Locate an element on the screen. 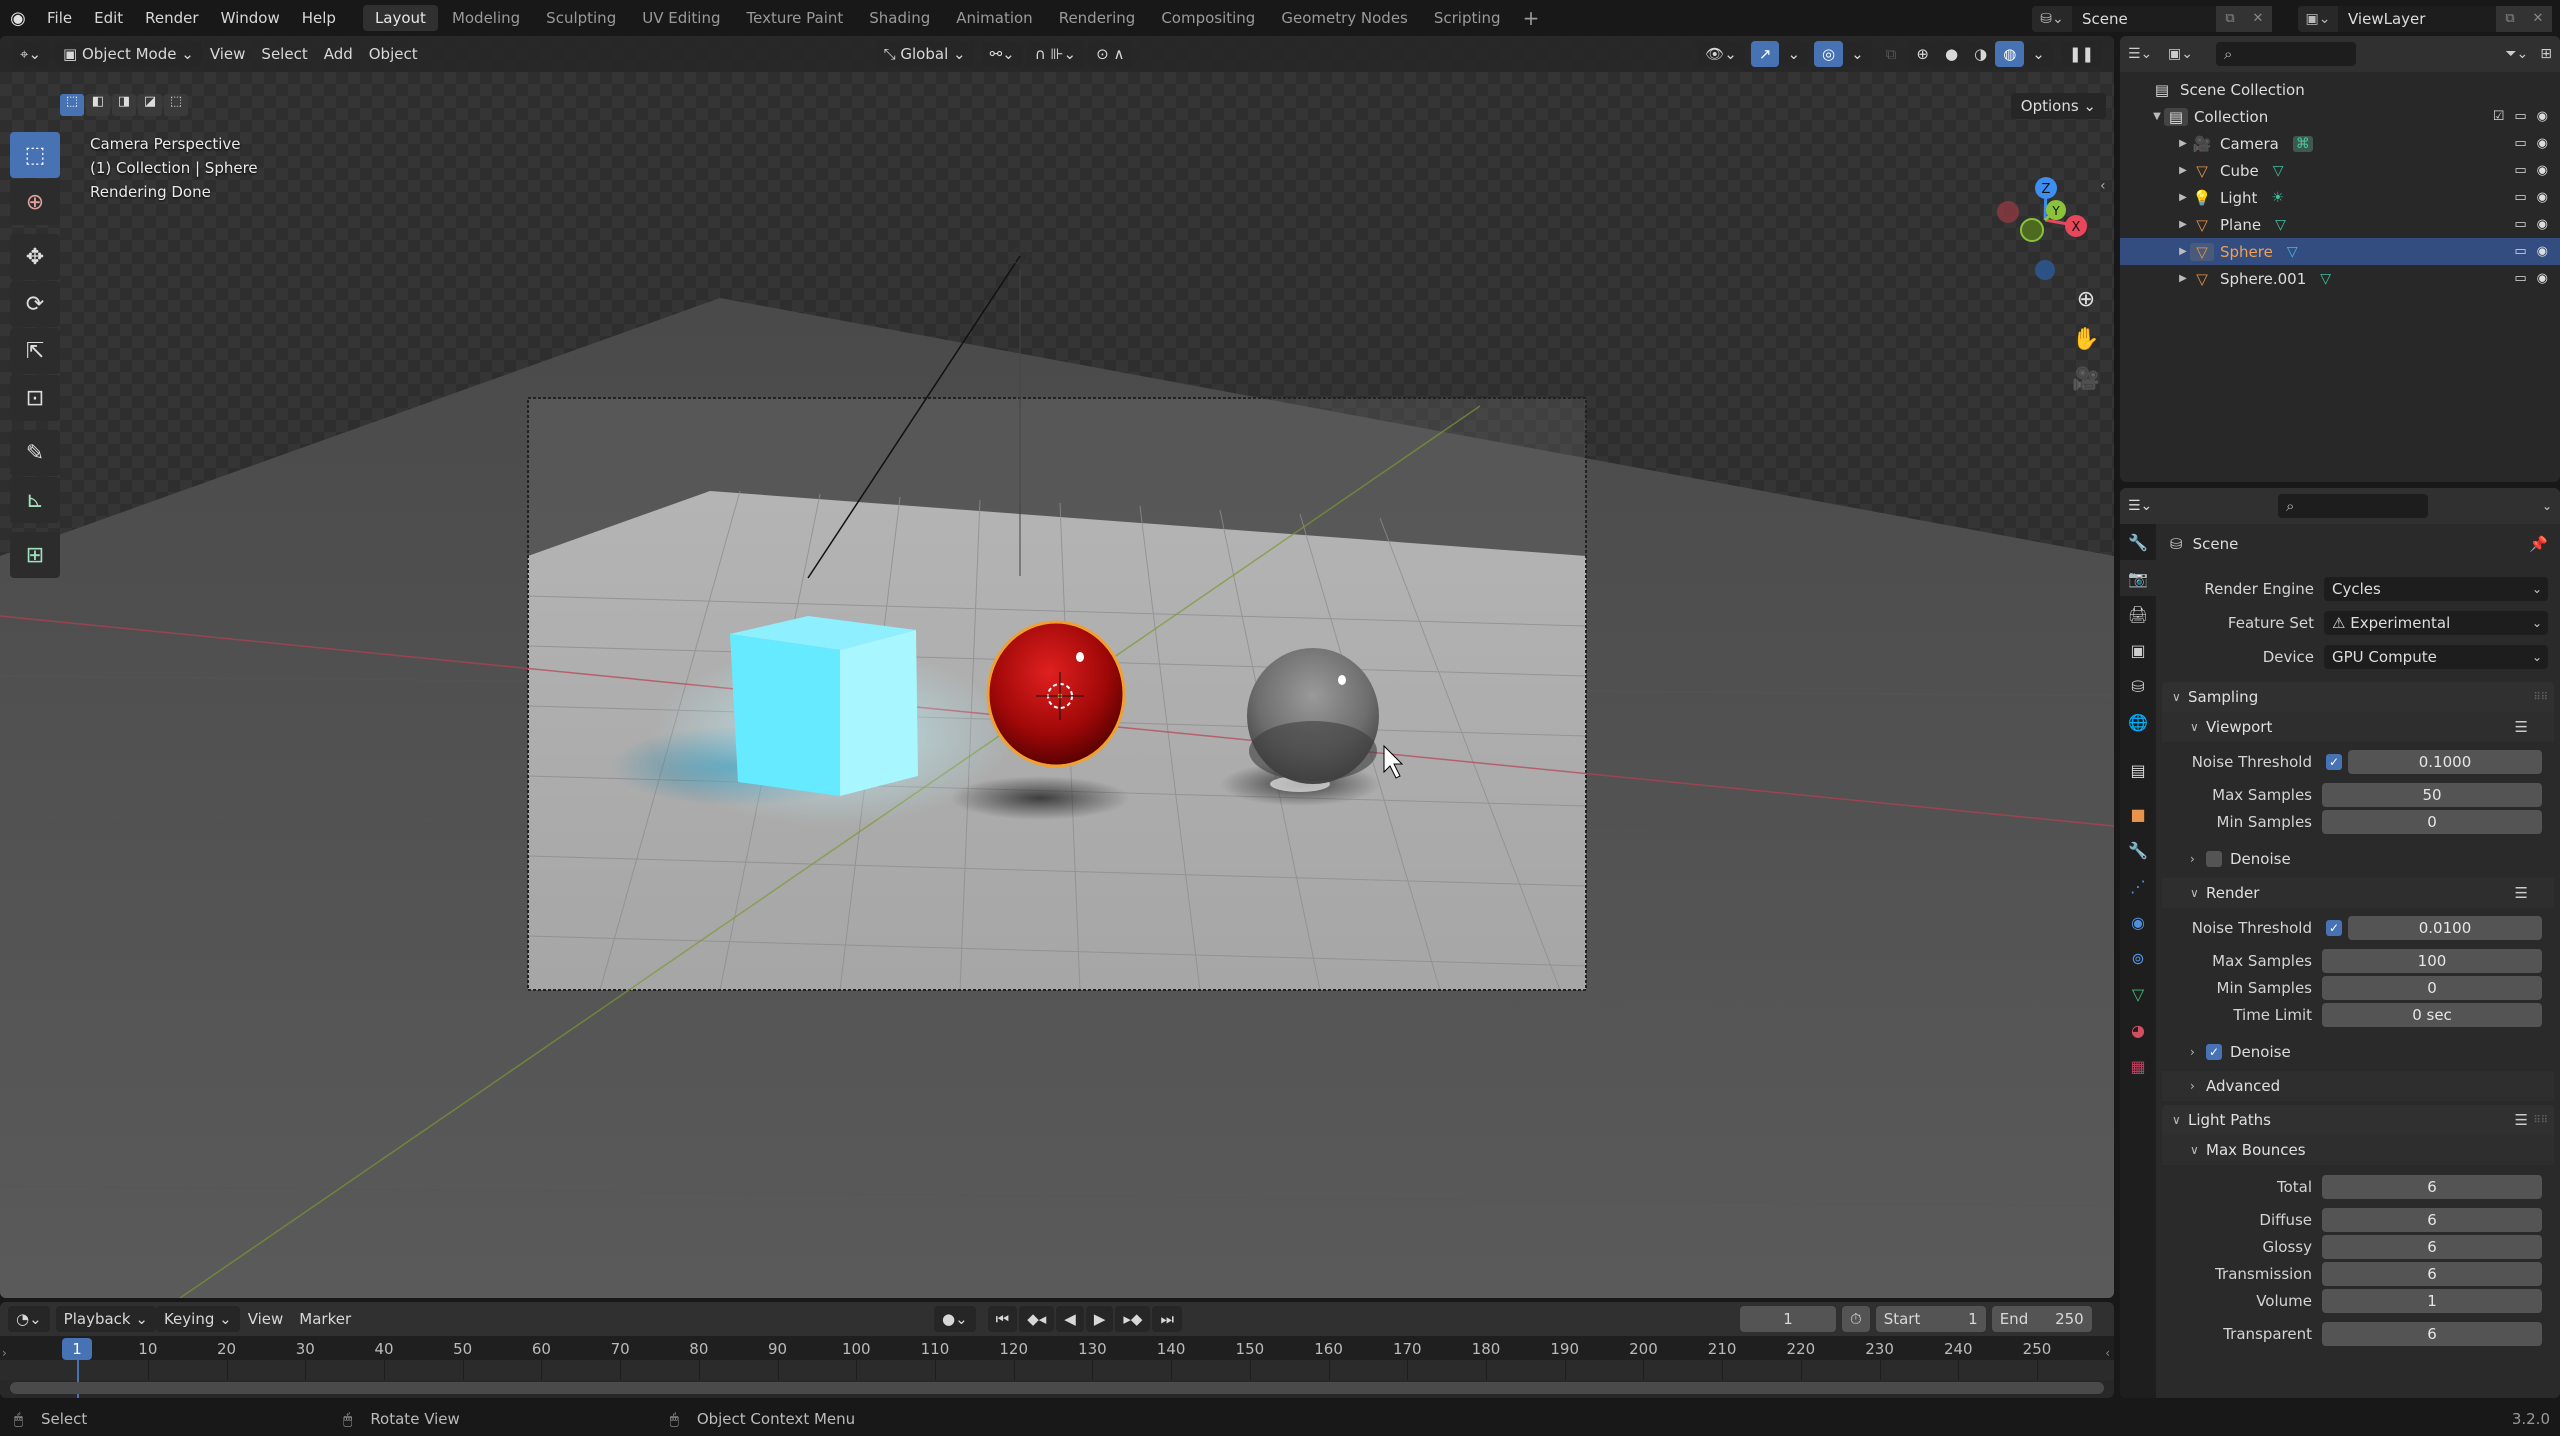 The height and width of the screenshot is (1436, 2560). transform-orientation-dropdown: ⤡ Global ⌄ is located at coordinates (924, 54).